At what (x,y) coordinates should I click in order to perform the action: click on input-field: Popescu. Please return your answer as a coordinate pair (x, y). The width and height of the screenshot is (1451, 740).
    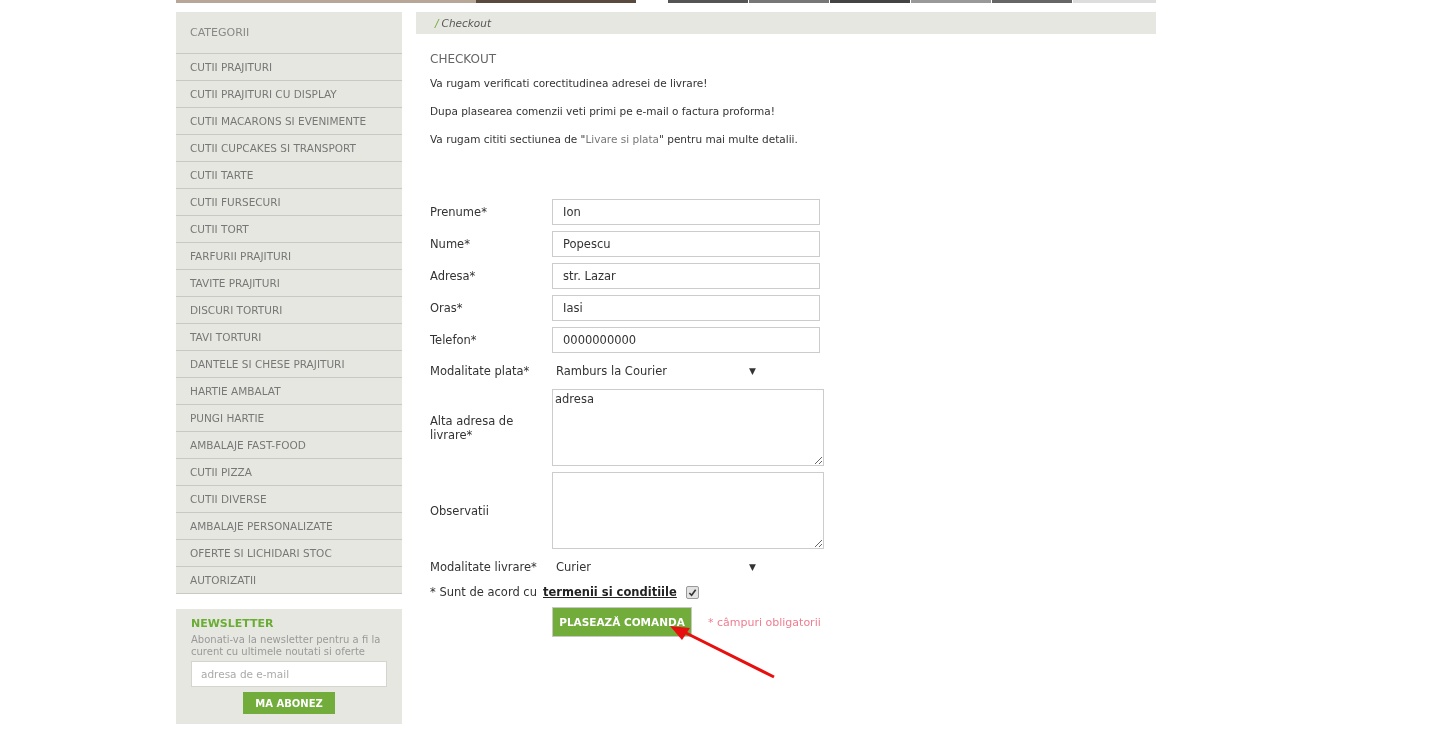
    Looking at the image, I should click on (686, 244).